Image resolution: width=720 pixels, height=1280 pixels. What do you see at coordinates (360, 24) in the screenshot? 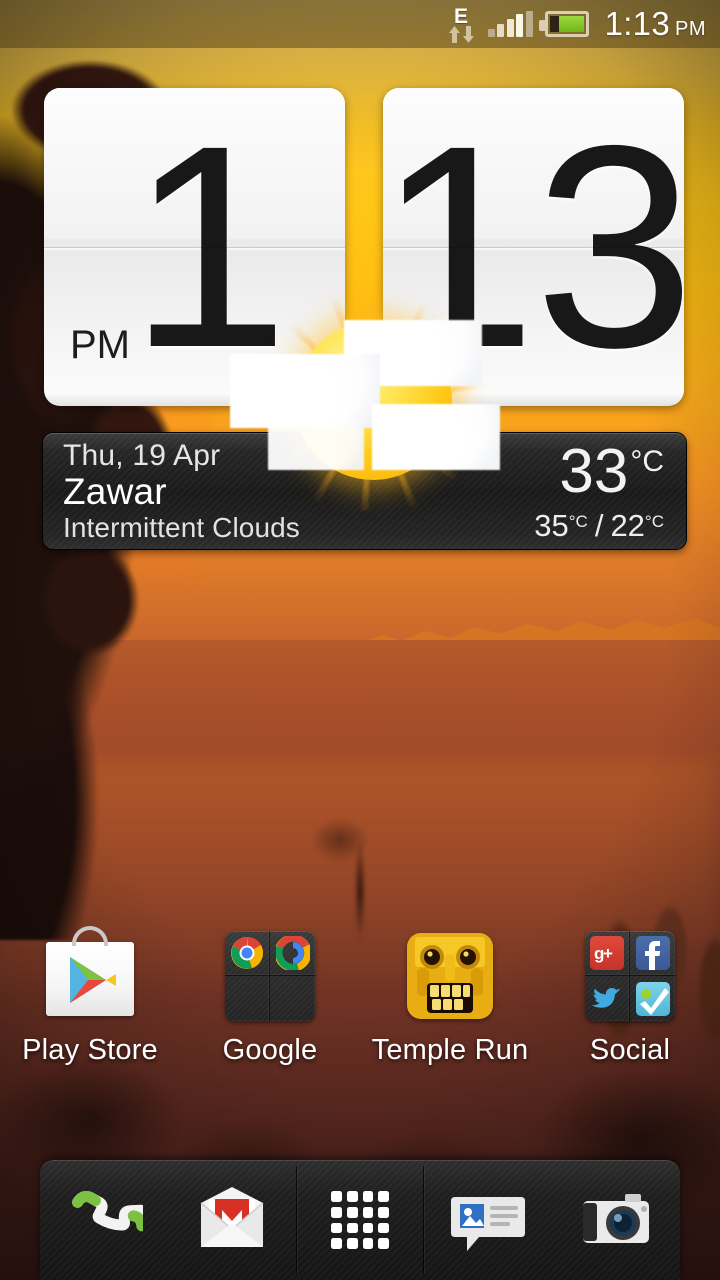
I see `status-bar: E 1:13 PM` at bounding box center [360, 24].